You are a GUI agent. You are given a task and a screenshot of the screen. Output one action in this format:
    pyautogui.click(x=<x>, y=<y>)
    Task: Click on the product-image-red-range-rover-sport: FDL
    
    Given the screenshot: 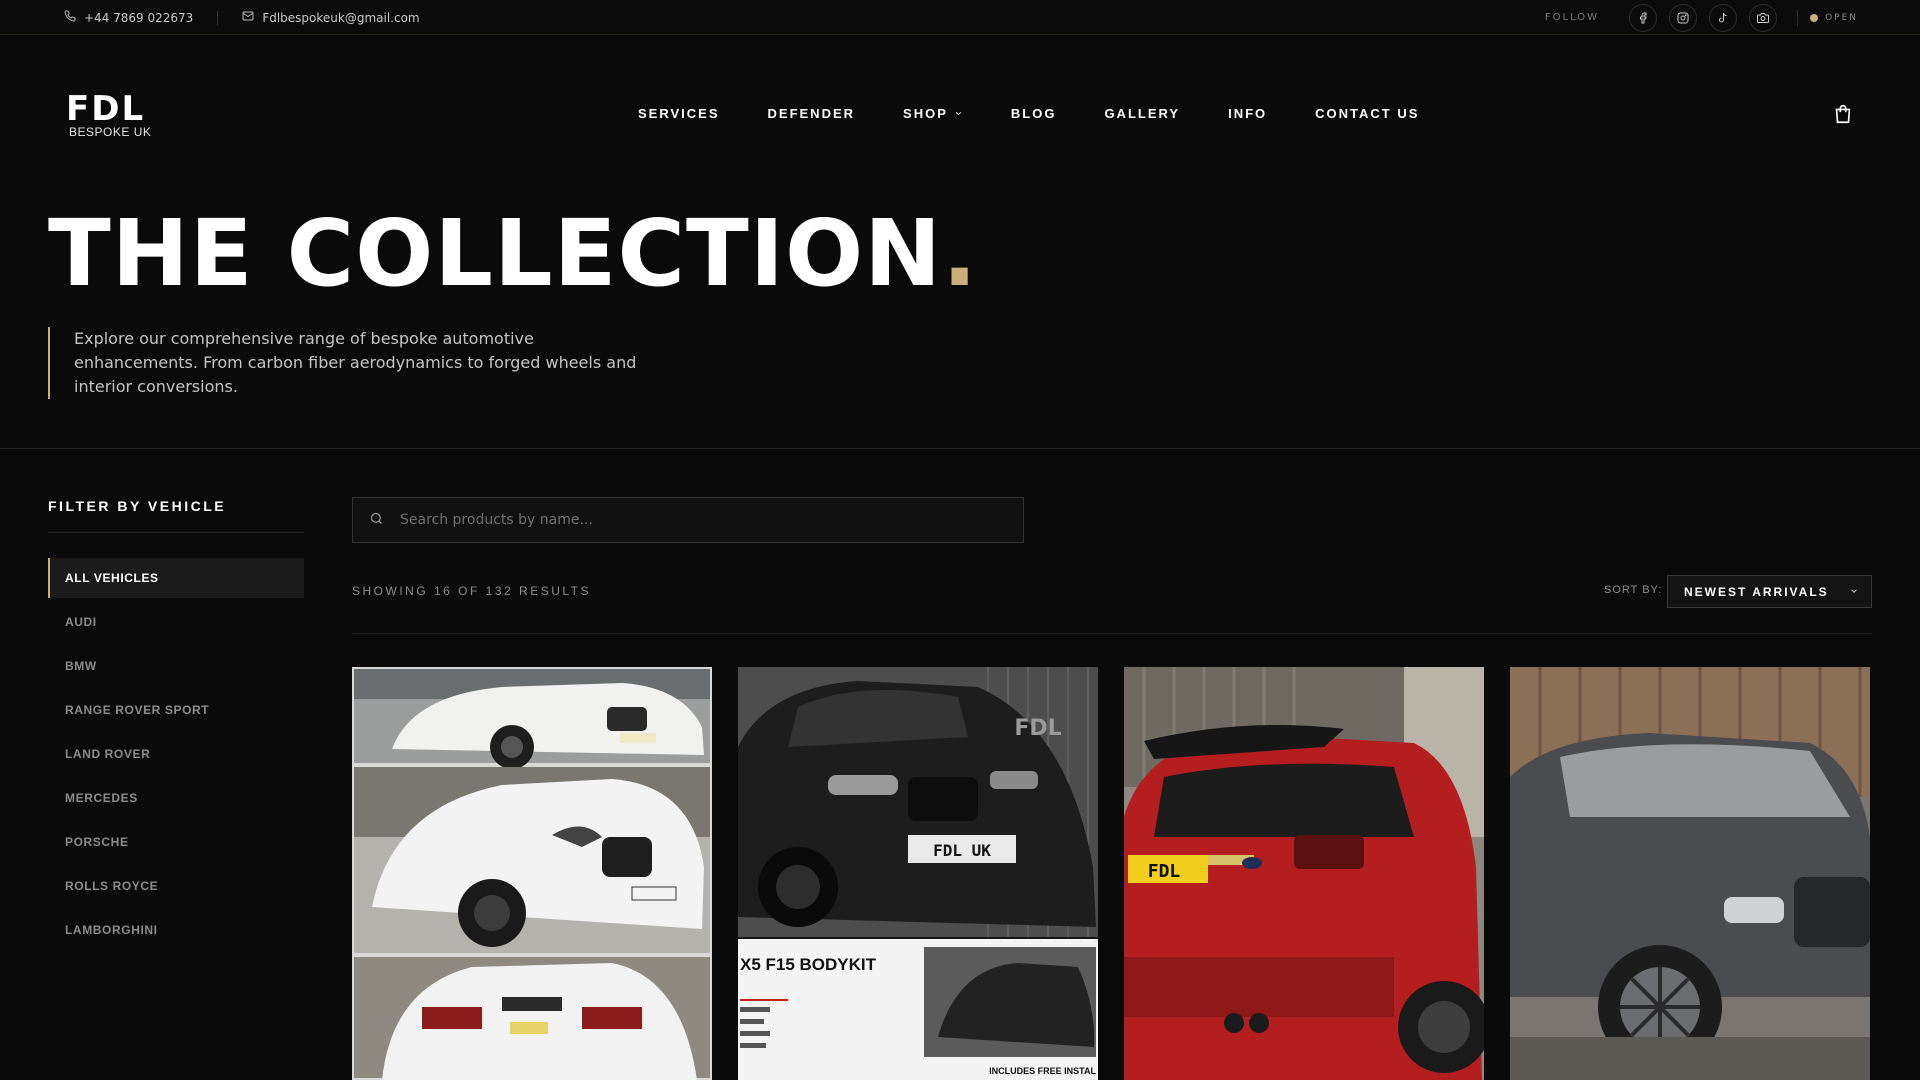 What is the action you would take?
    pyautogui.click(x=1304, y=873)
    